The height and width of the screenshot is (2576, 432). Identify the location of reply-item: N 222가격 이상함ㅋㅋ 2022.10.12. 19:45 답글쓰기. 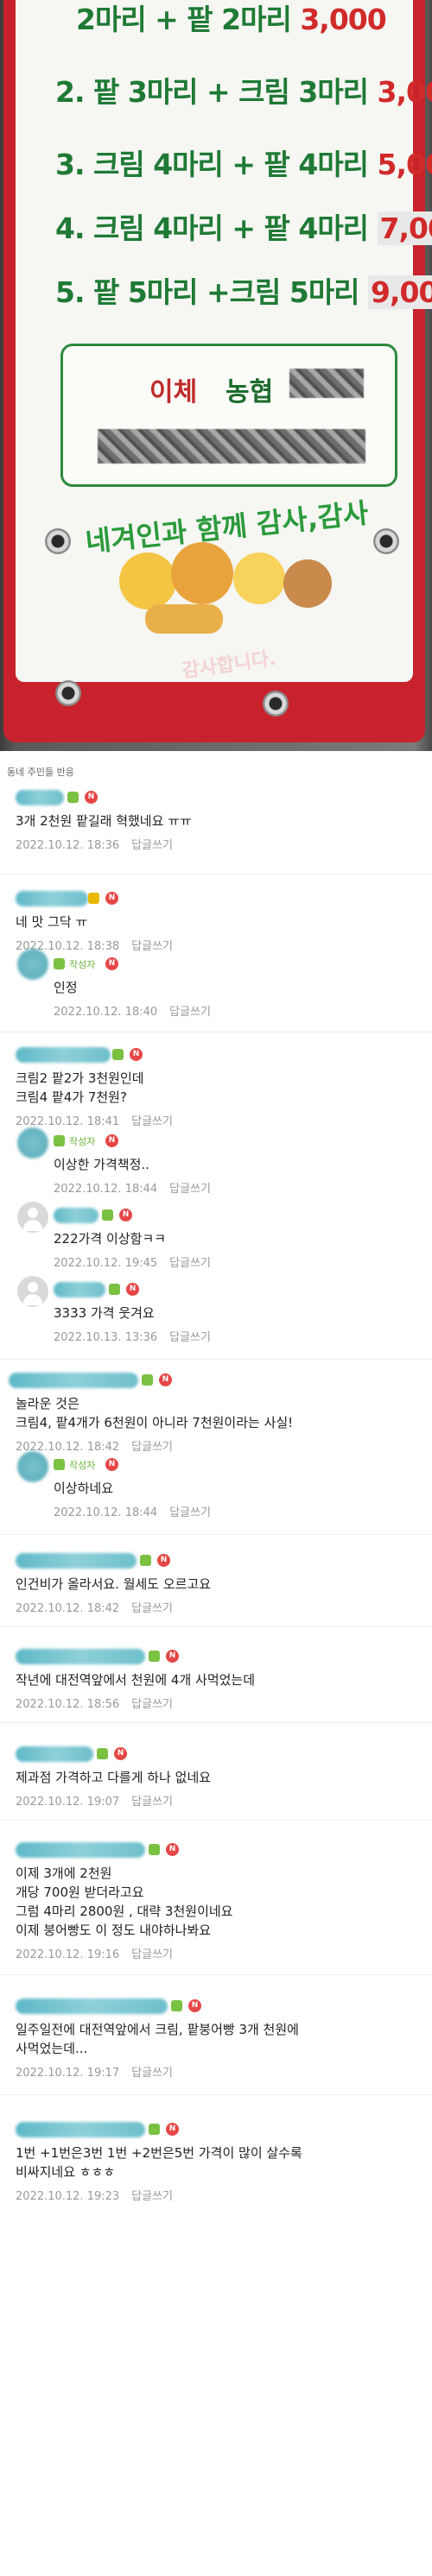
(216, 1239).